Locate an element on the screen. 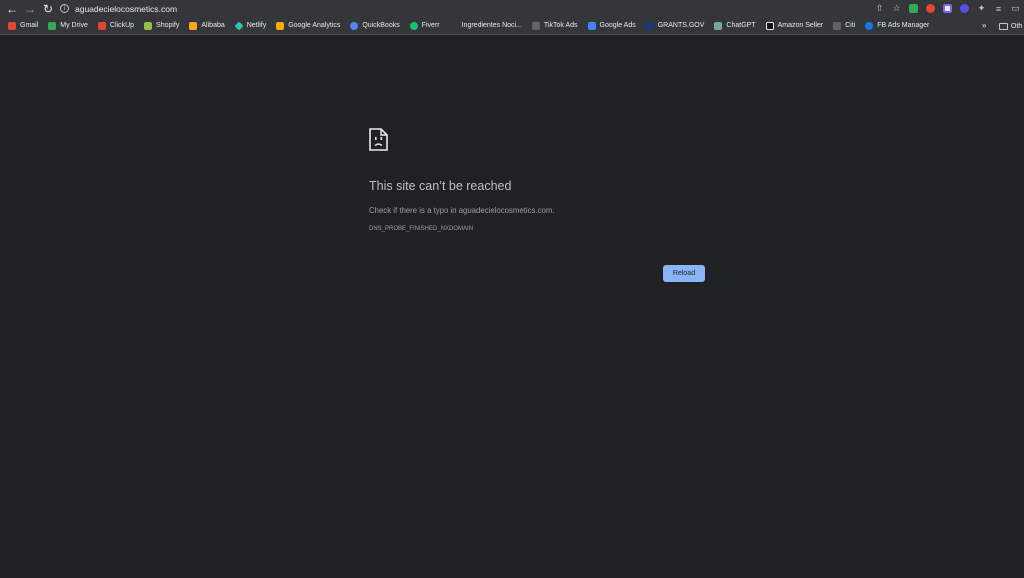  fiverr-icon is located at coordinates (413, 25).